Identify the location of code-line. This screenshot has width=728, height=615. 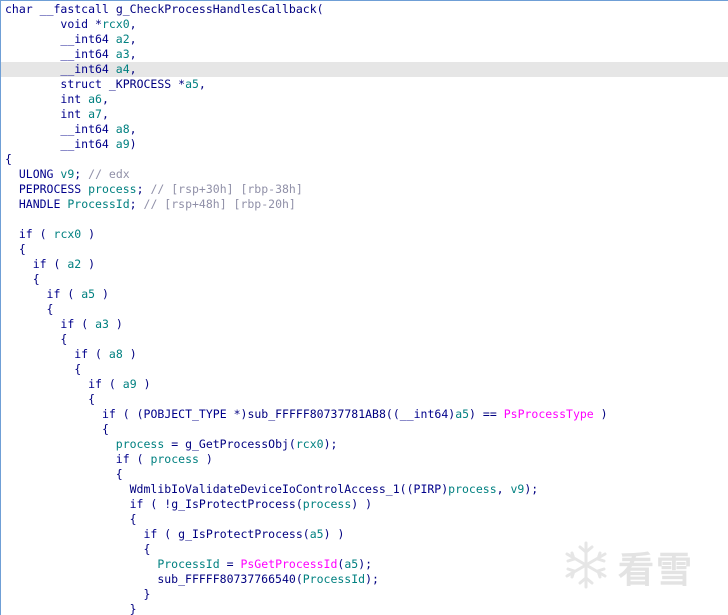
(364, 219).